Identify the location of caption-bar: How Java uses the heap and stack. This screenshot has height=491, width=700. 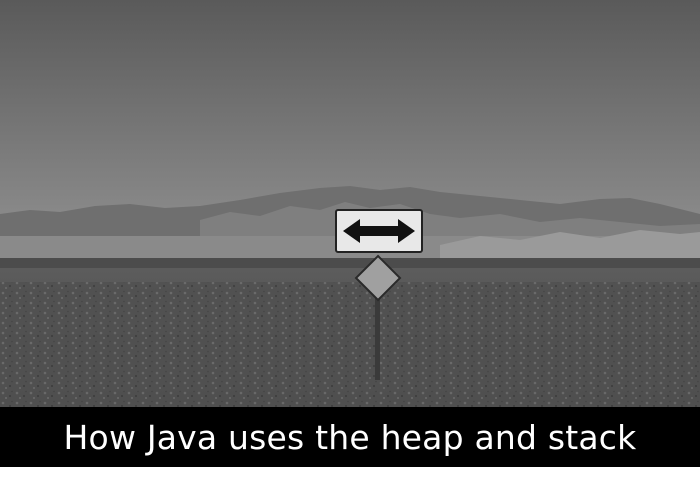
(350, 437).